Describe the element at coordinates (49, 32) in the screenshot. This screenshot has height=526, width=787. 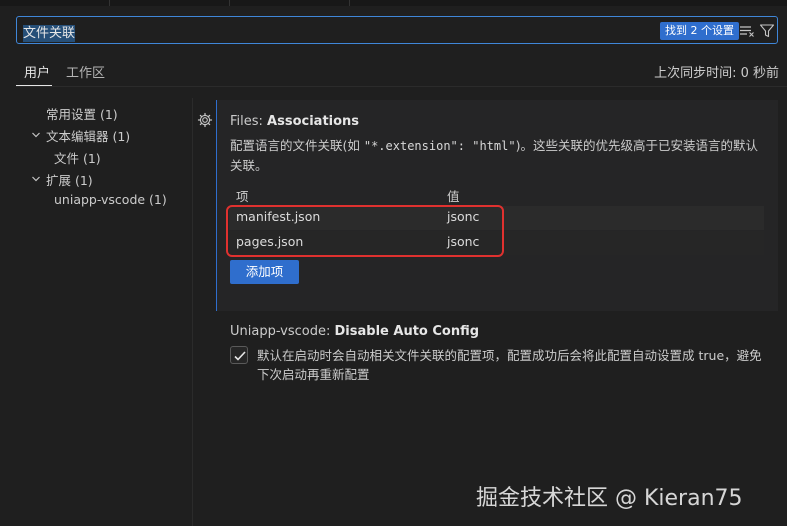
I see `search-value: 文件关联` at that location.